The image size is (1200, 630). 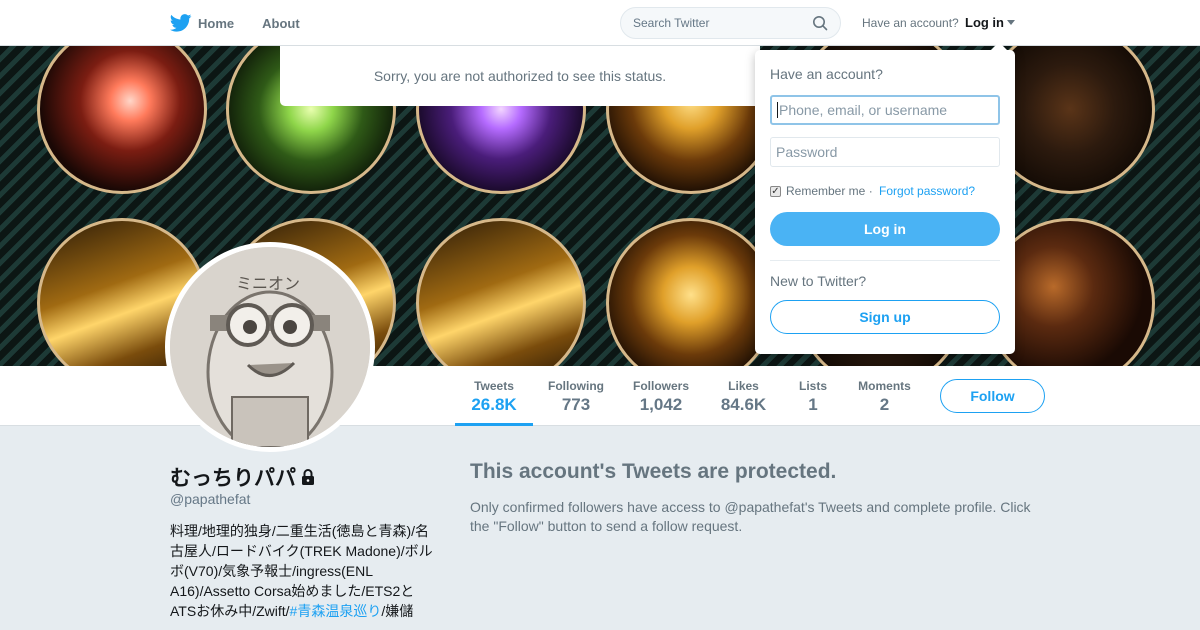 What do you see at coordinates (885, 229) in the screenshot?
I see `login-button: Log in` at bounding box center [885, 229].